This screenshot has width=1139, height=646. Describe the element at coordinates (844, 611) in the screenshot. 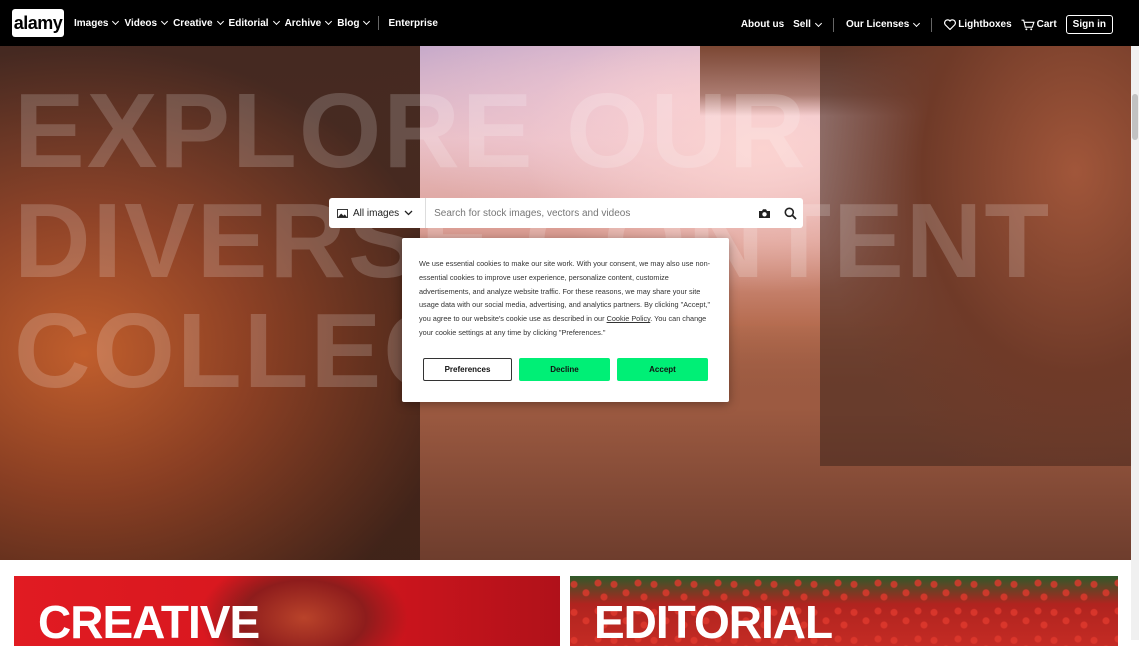

I see `editorial-card: EDITORIAL` at that location.